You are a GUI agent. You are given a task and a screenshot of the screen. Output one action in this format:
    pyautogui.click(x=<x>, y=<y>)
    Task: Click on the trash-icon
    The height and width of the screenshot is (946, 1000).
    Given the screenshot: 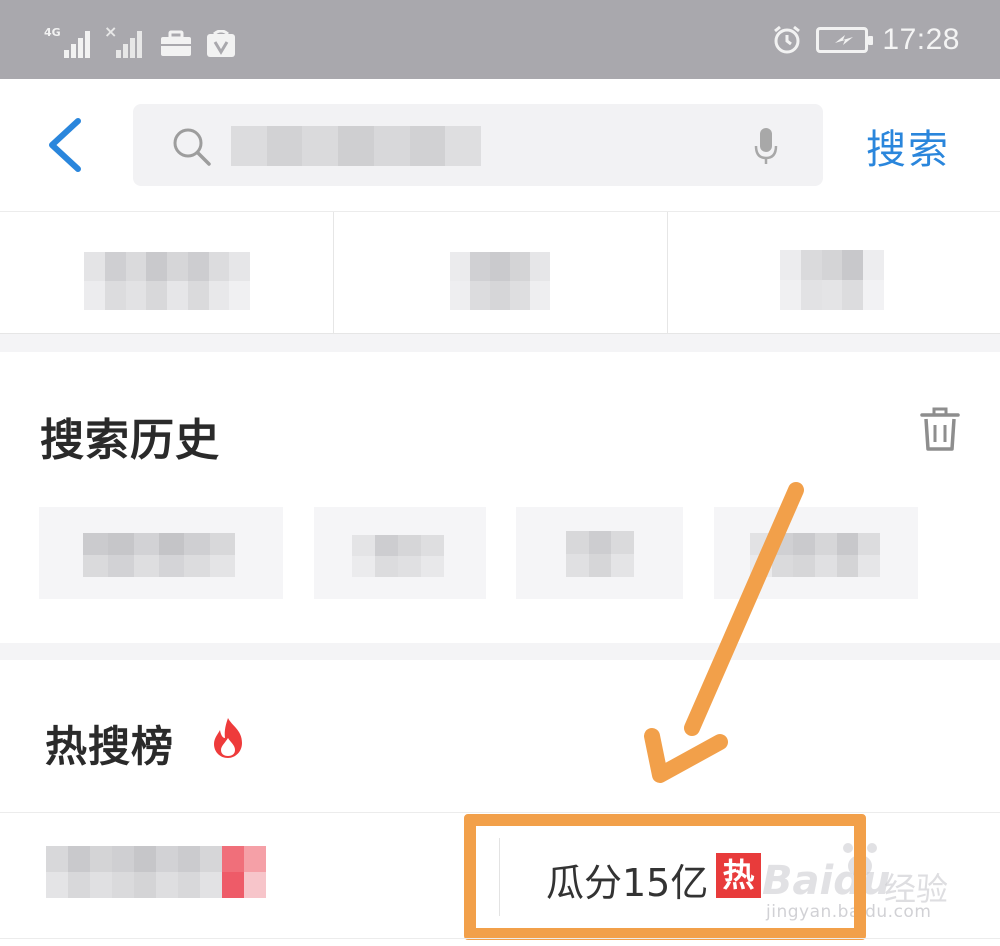 What is the action you would take?
    pyautogui.click(x=940, y=429)
    